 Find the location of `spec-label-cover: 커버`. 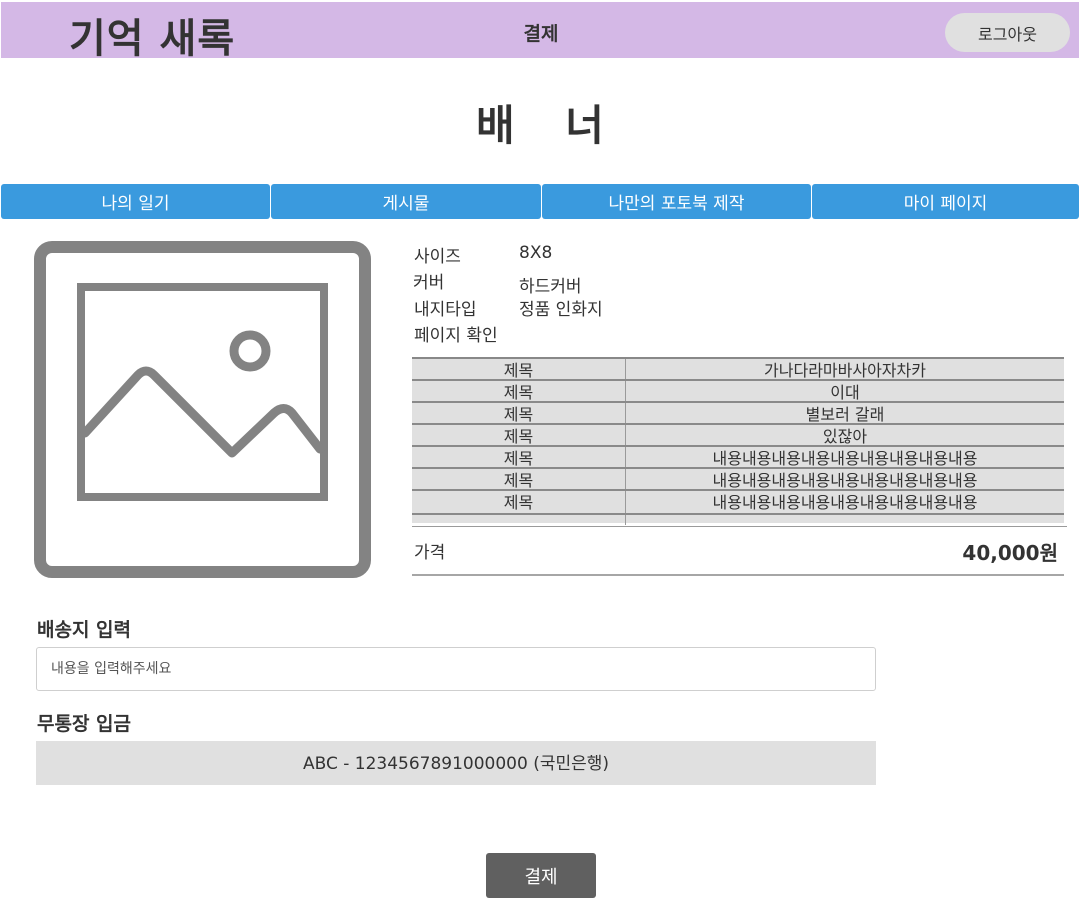

spec-label-cover: 커버 is located at coordinates (429, 283).